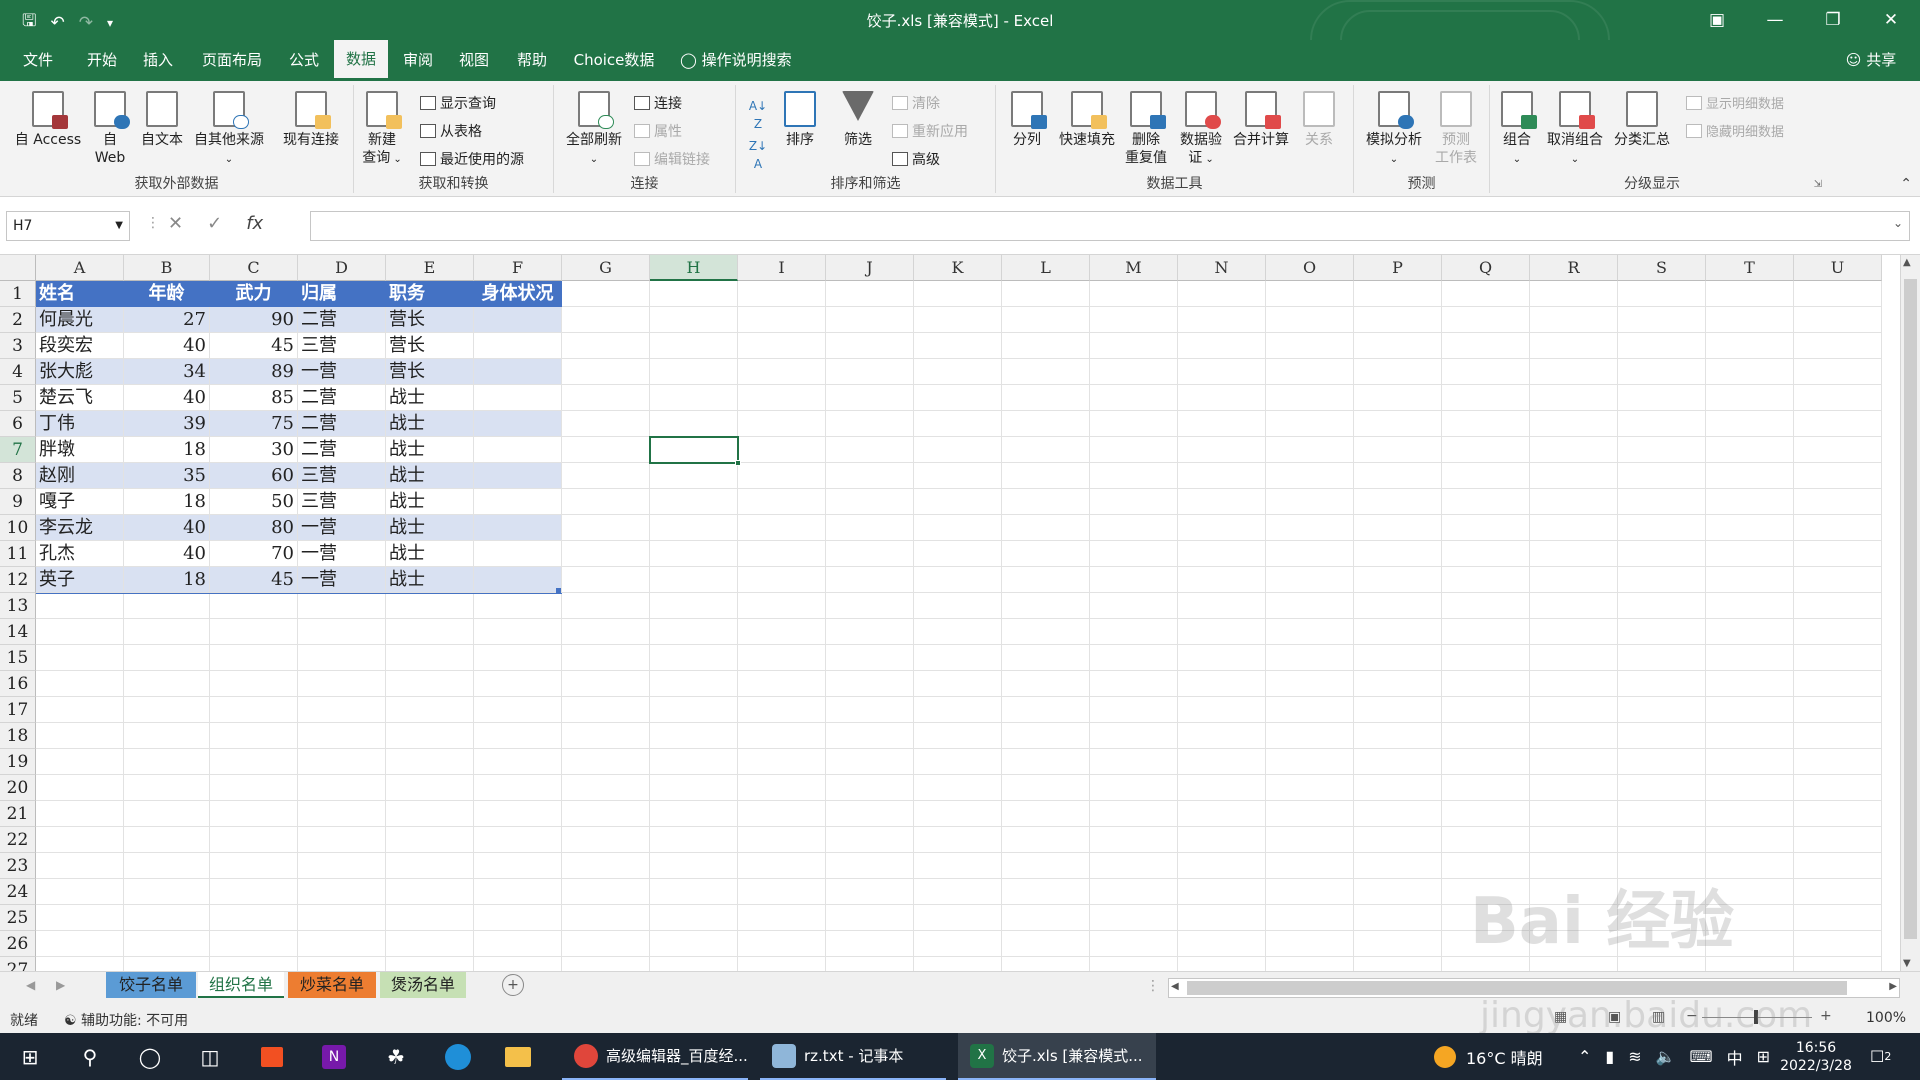  Describe the element at coordinates (1609, 1056) in the screenshot. I see `battery-icon: ▮` at that location.